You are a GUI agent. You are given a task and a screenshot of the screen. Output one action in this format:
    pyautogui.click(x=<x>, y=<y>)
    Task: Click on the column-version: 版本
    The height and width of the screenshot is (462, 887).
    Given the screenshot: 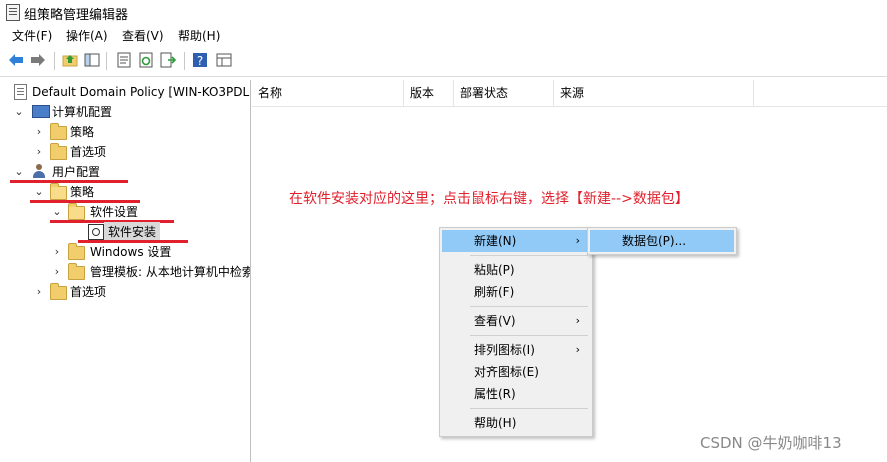 What is the action you would take?
    pyautogui.click(x=429, y=93)
    